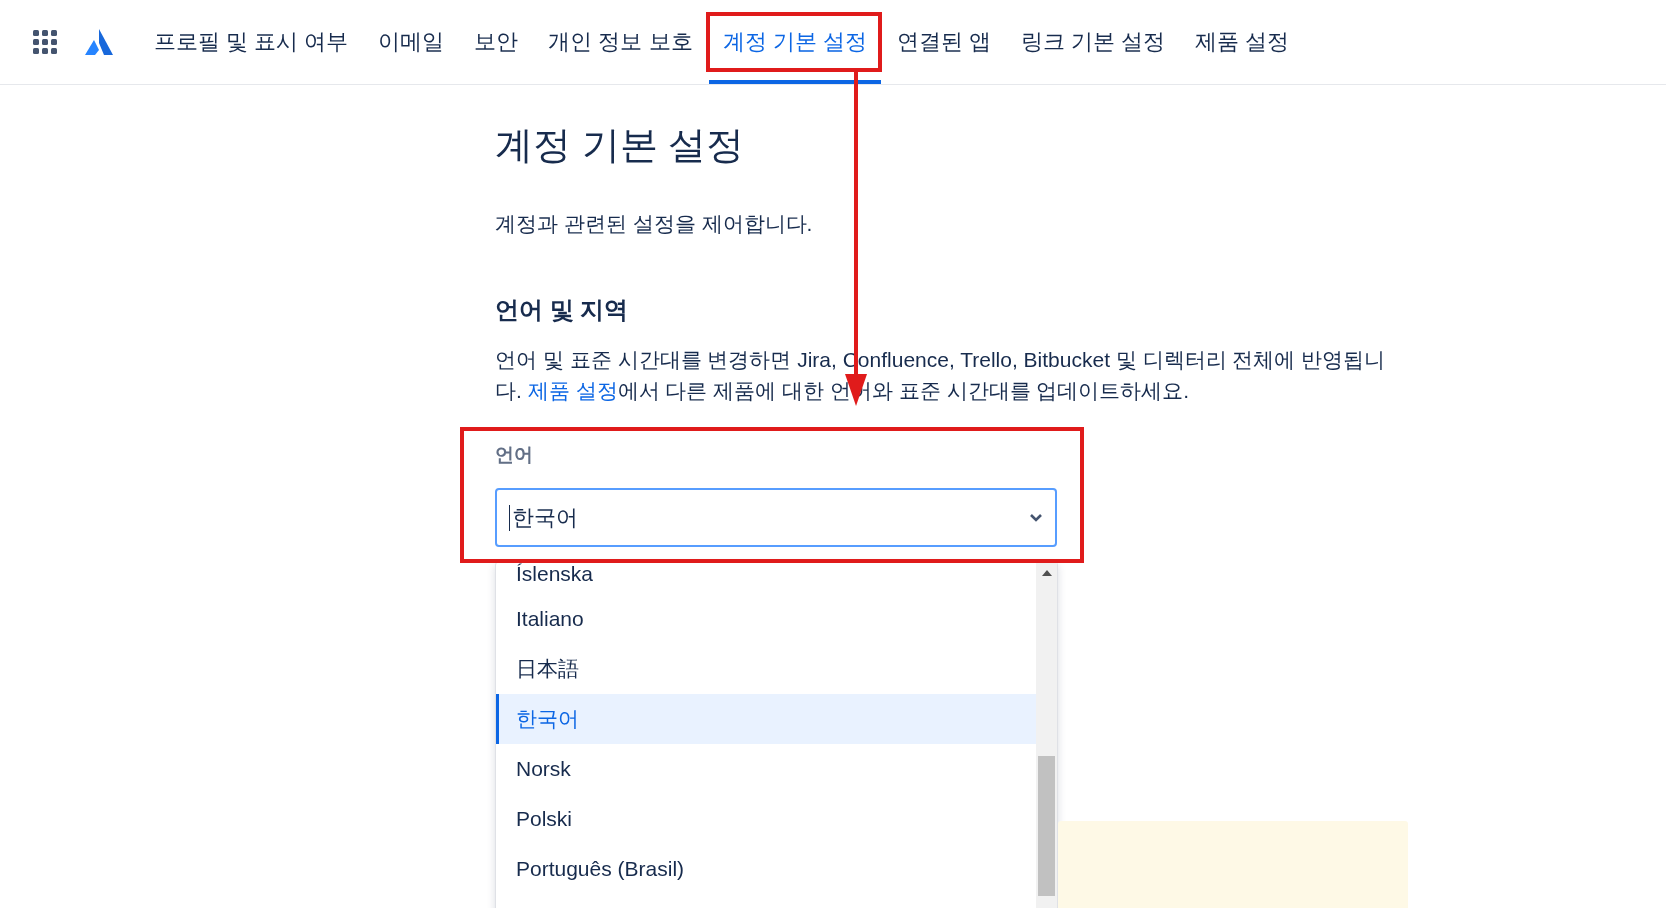 This screenshot has height=908, width=1666. Describe the element at coordinates (411, 42) in the screenshot. I see `nav-tab: 이메일` at that location.